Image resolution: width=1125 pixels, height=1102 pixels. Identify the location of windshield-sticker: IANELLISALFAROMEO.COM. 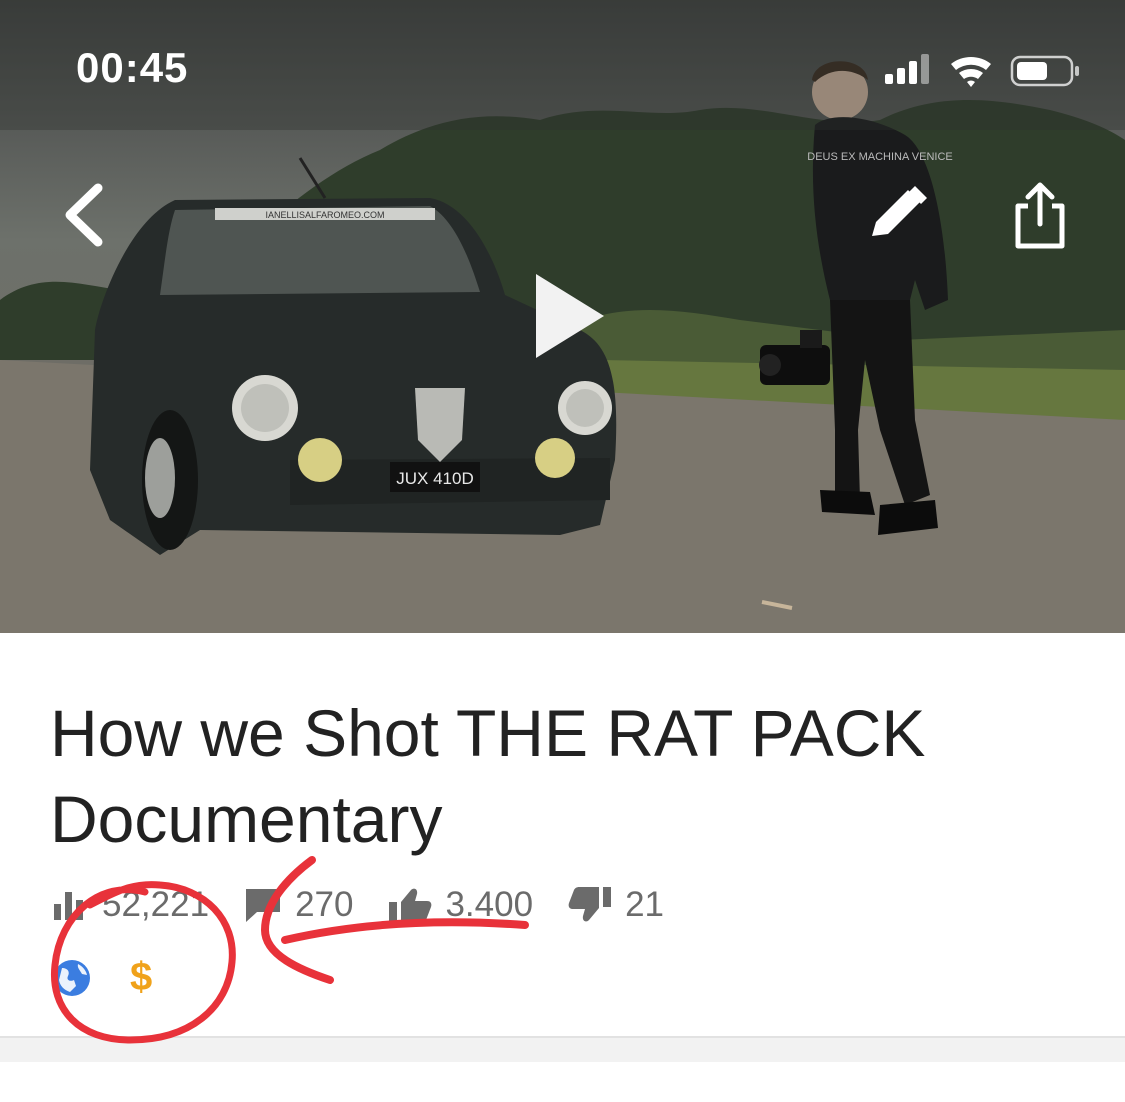
(324, 215).